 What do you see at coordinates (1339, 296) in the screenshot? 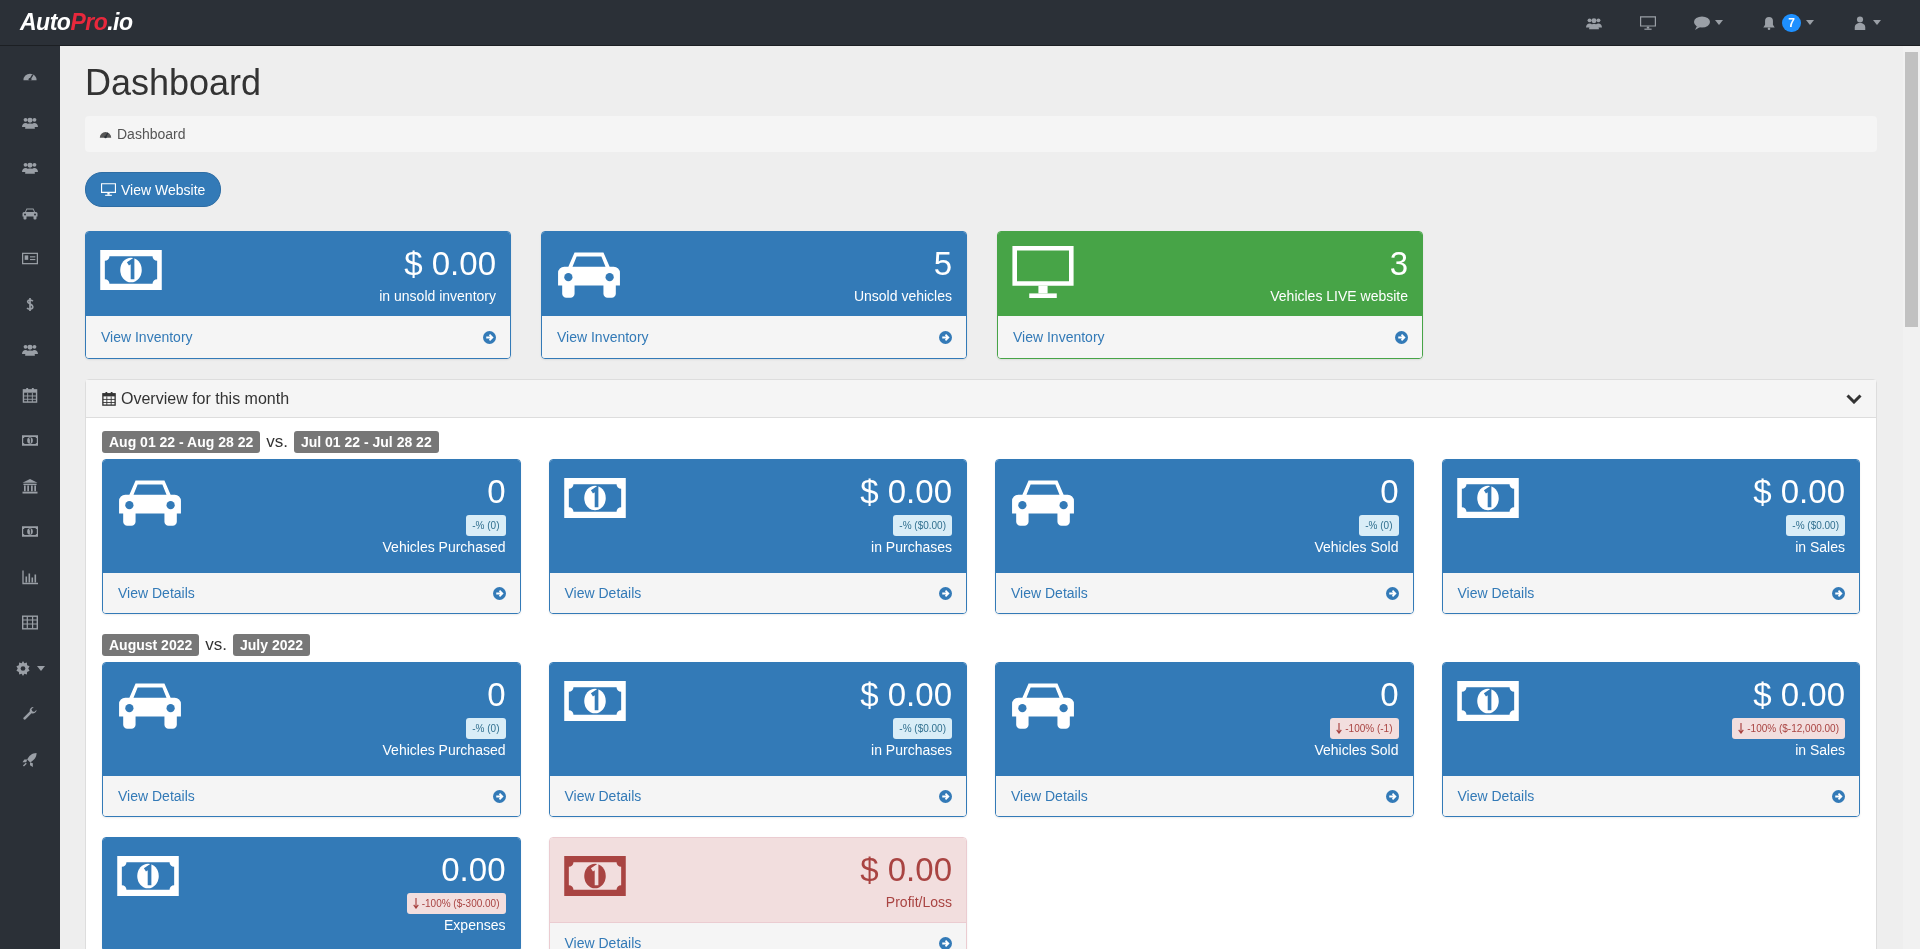
I see `stat-label: Vehicles LIVE website` at bounding box center [1339, 296].